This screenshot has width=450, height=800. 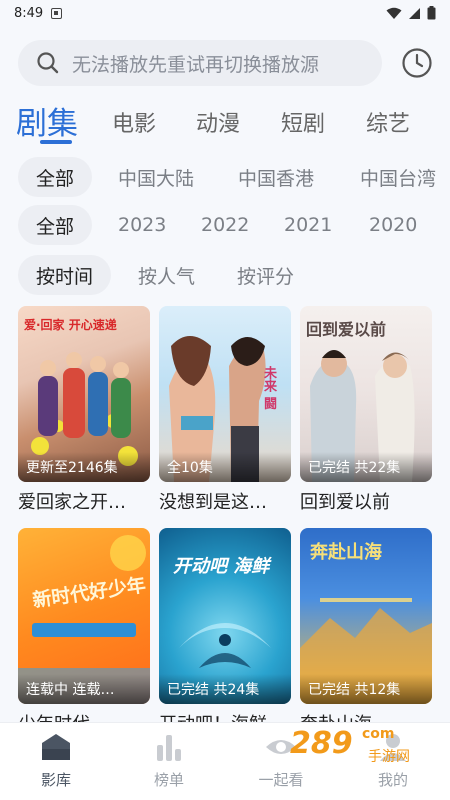 I want to click on search-icon, so click(x=48, y=63).